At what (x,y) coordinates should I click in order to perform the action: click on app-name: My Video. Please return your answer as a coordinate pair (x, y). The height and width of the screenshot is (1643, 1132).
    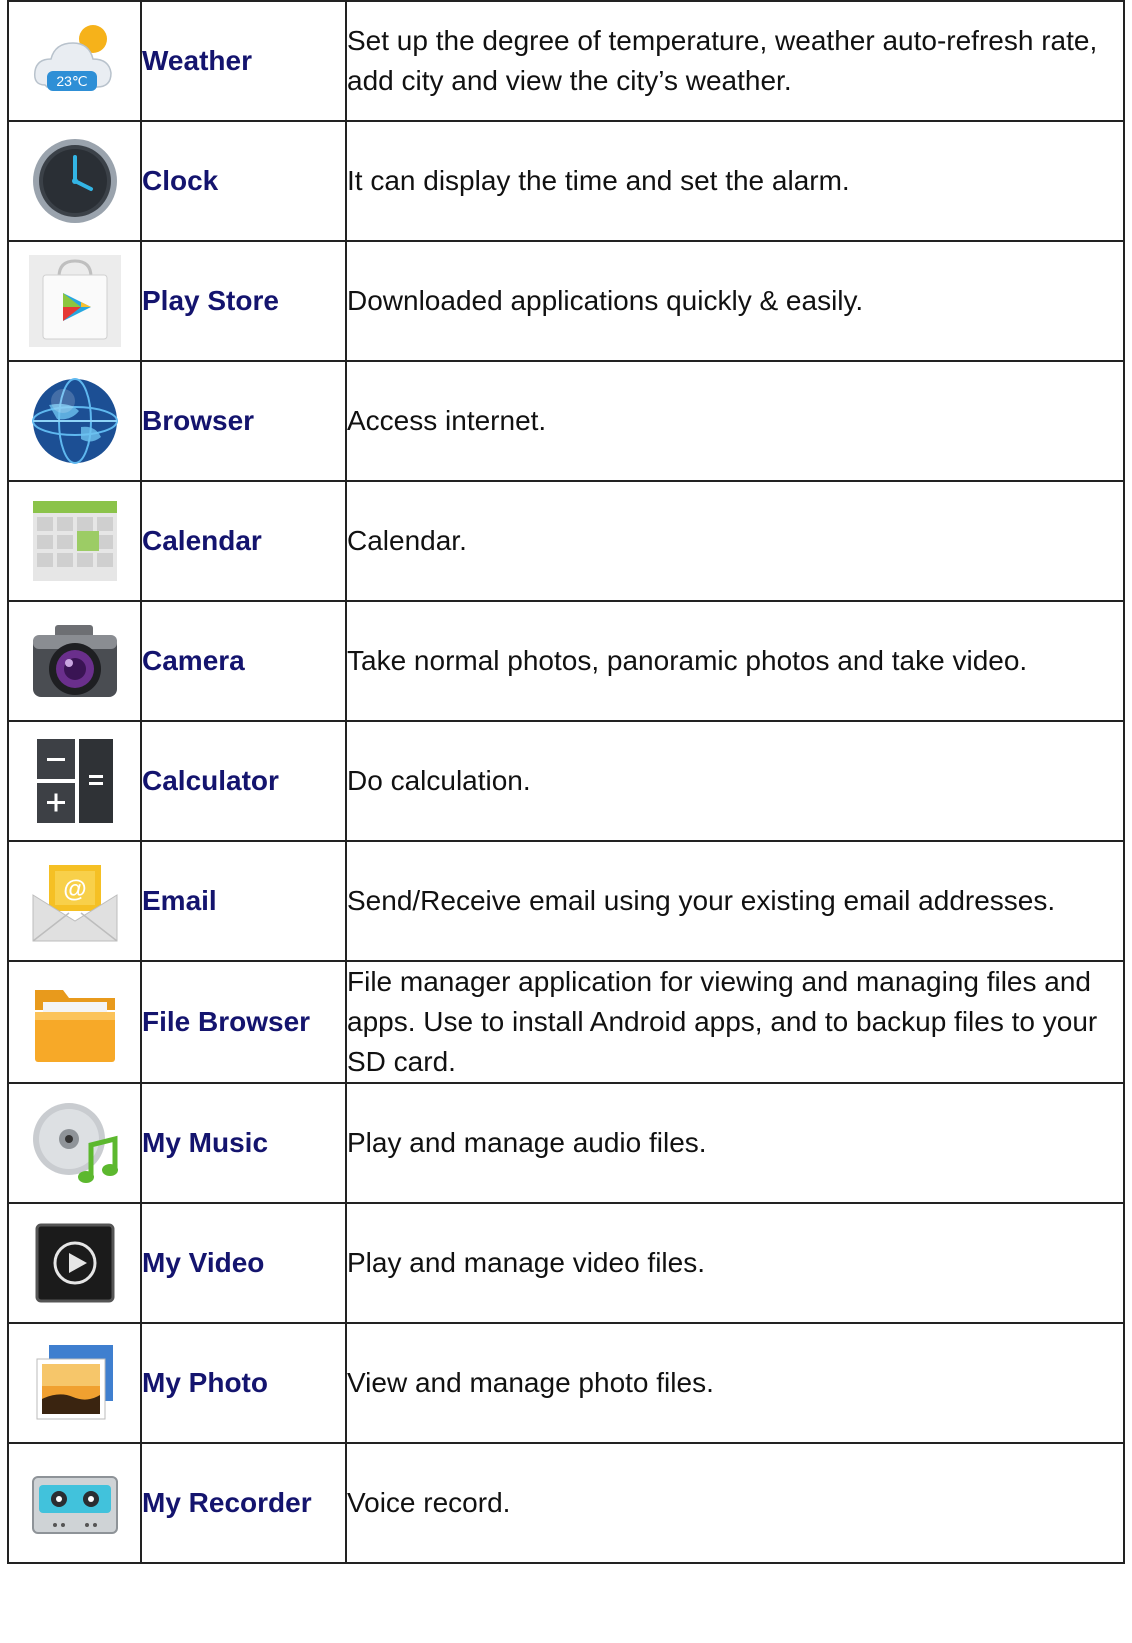
    Looking at the image, I should click on (243, 1263).